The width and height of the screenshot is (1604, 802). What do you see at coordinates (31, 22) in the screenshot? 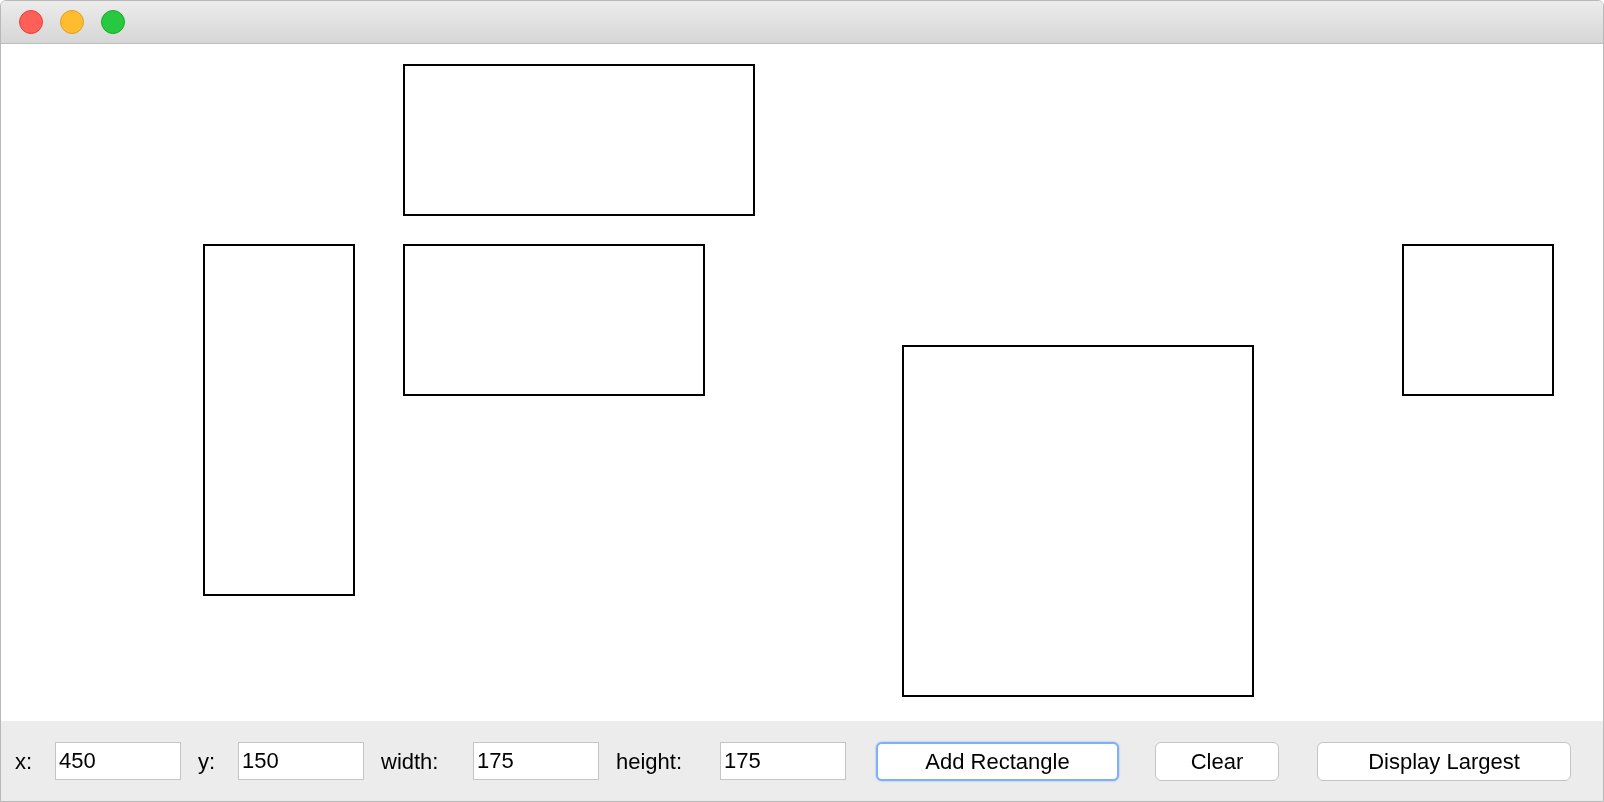
I see `close-button` at bounding box center [31, 22].